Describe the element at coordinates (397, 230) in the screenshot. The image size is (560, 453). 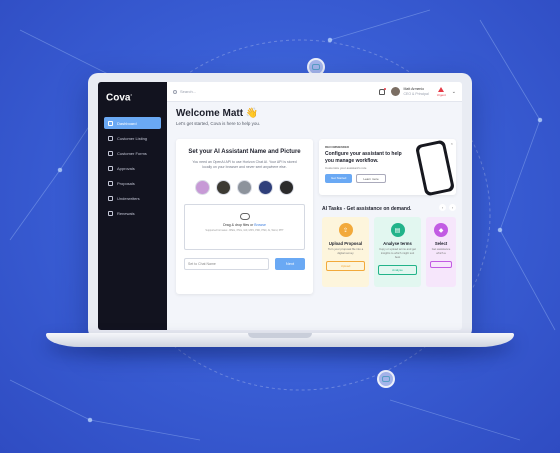
I see `document-icon: ▤` at that location.